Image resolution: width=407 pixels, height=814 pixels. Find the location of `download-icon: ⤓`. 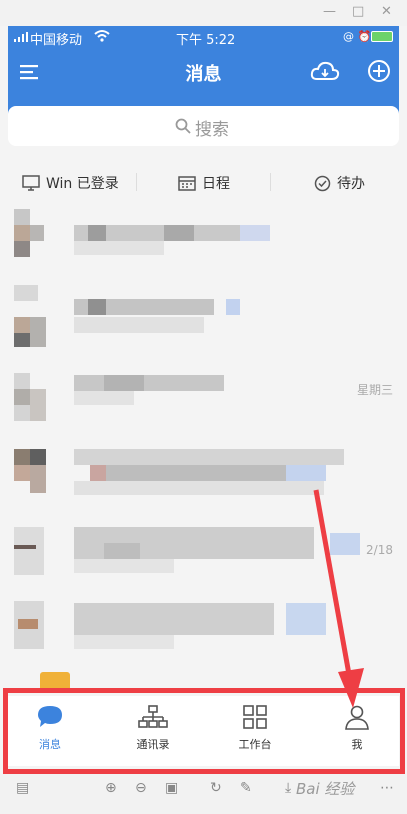

download-icon: ⤓ is located at coordinates (288, 788).